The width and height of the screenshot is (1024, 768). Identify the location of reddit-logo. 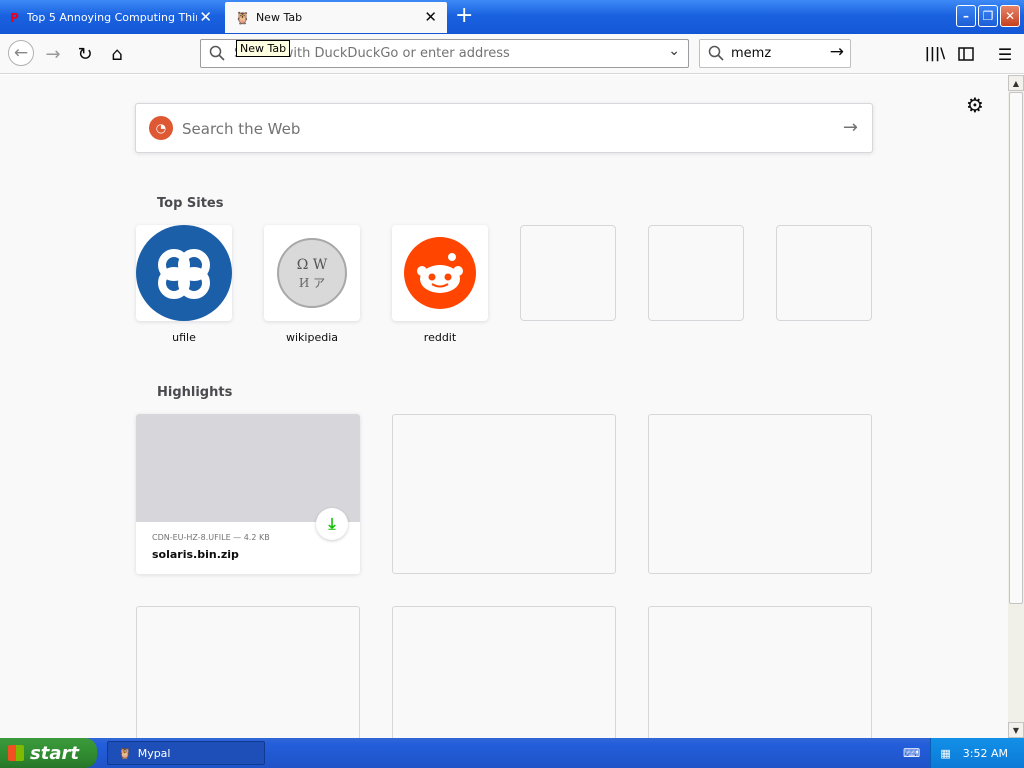
(440, 273).